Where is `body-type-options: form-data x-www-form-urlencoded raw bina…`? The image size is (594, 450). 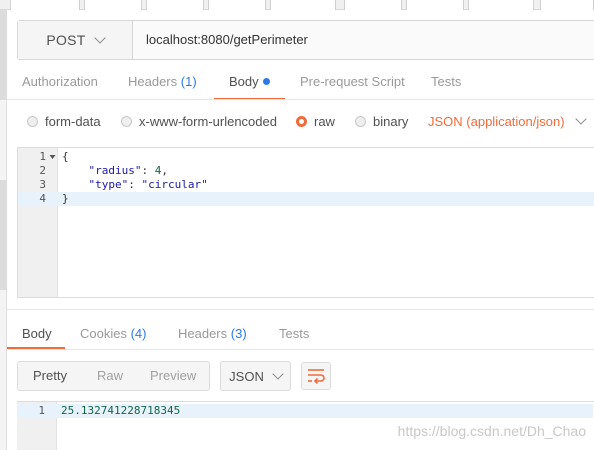 body-type-options: form-data x-www-form-urlencoded raw bina… is located at coordinates (297, 122).